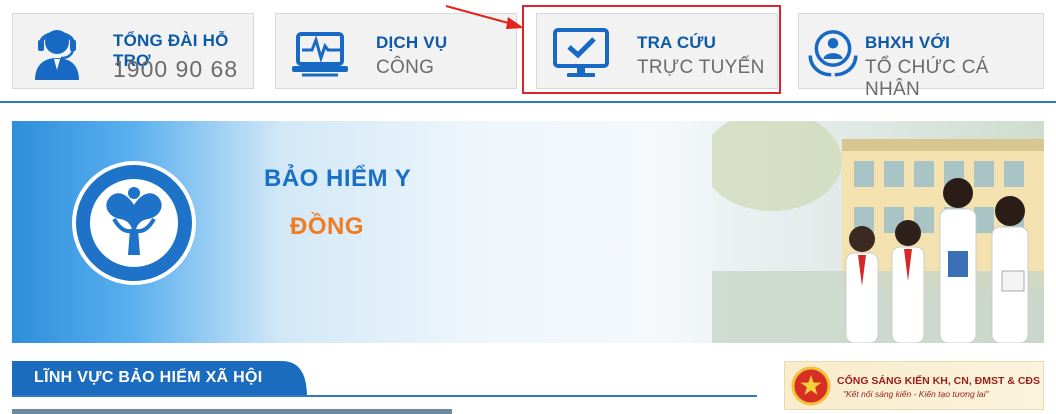 This screenshot has height=414, width=1056. Describe the element at coordinates (528, 102) in the screenshot. I see `header-divider` at that location.